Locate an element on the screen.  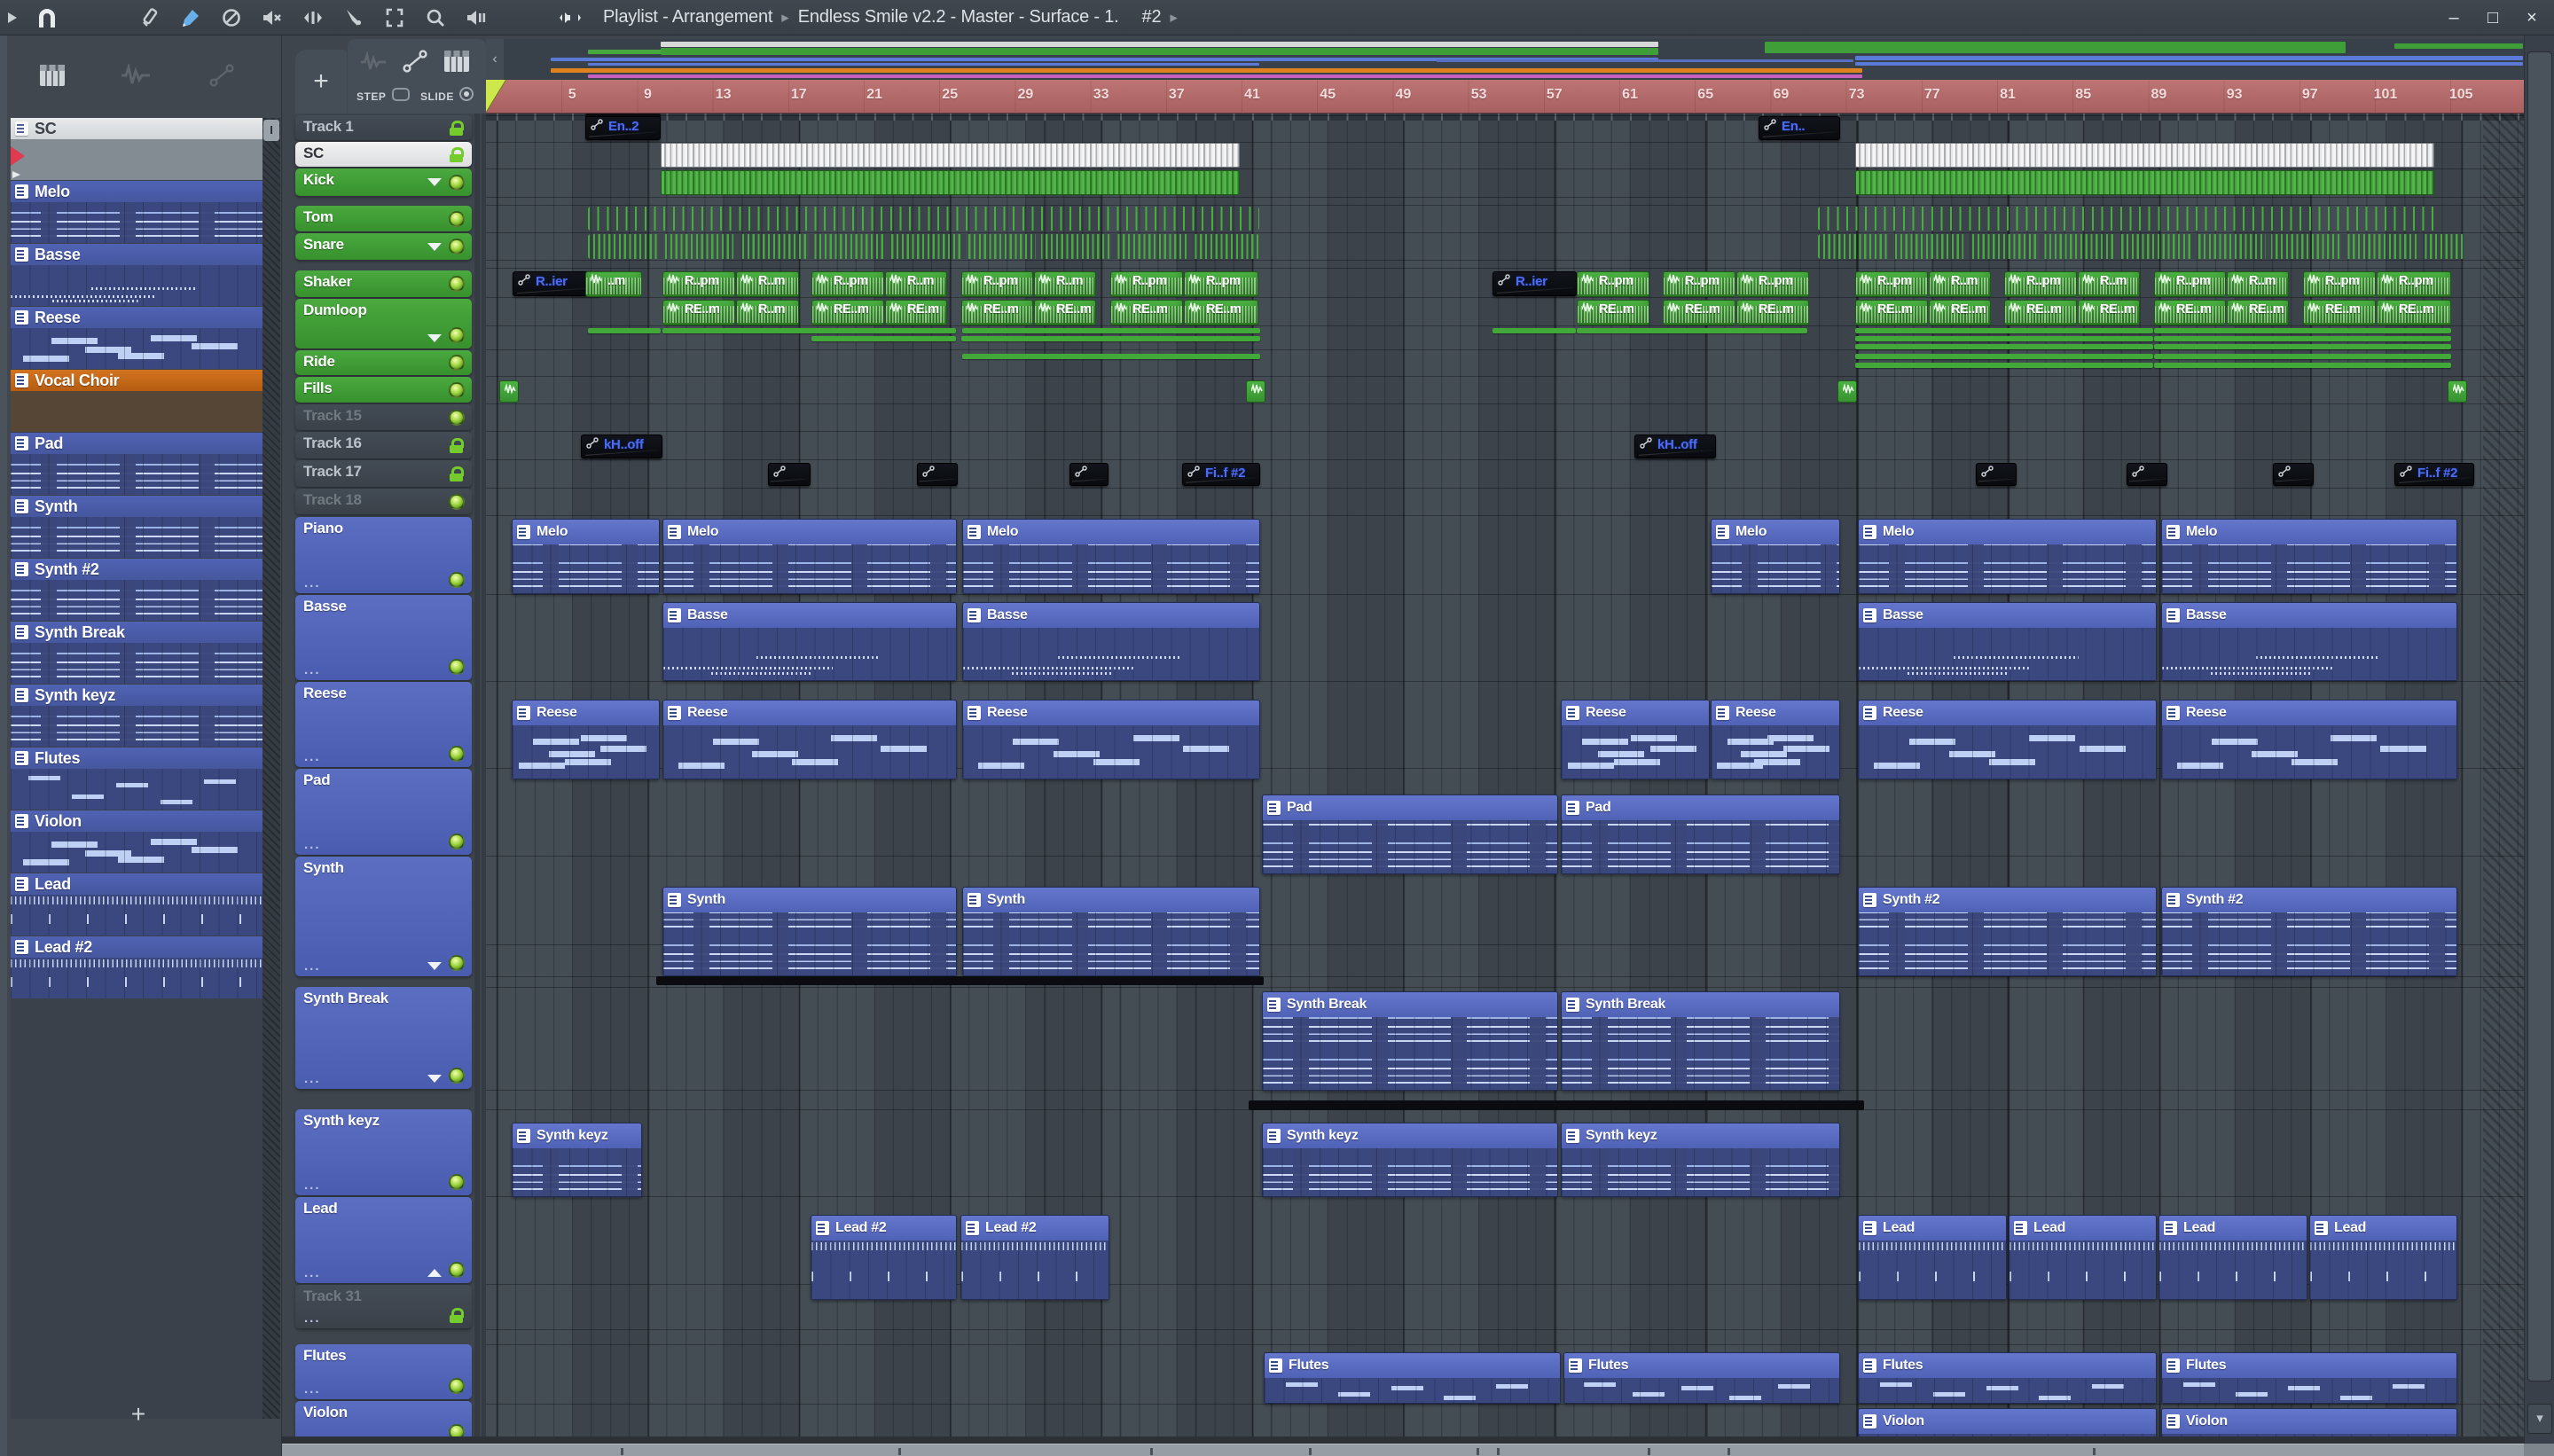
clip-kh-off: kH..off is located at coordinates (1675, 446).